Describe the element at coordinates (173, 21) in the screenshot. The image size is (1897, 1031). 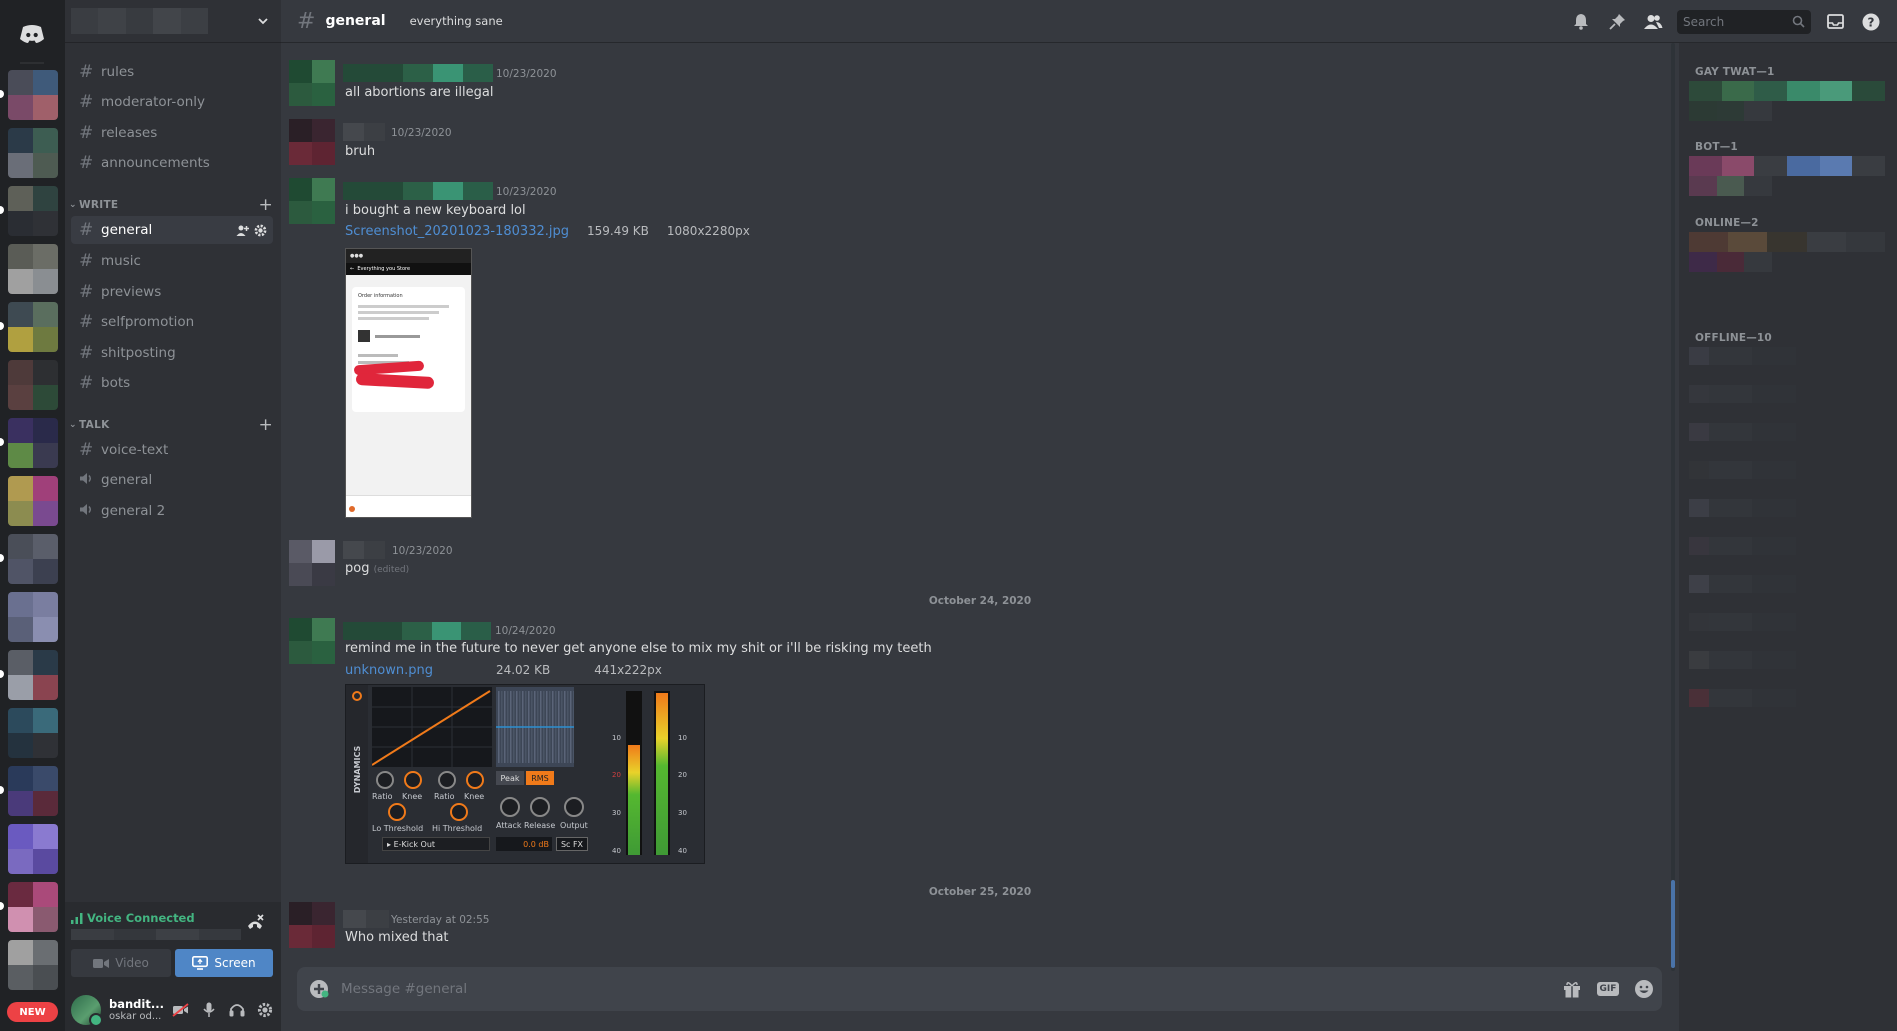
I see `server-header` at that location.